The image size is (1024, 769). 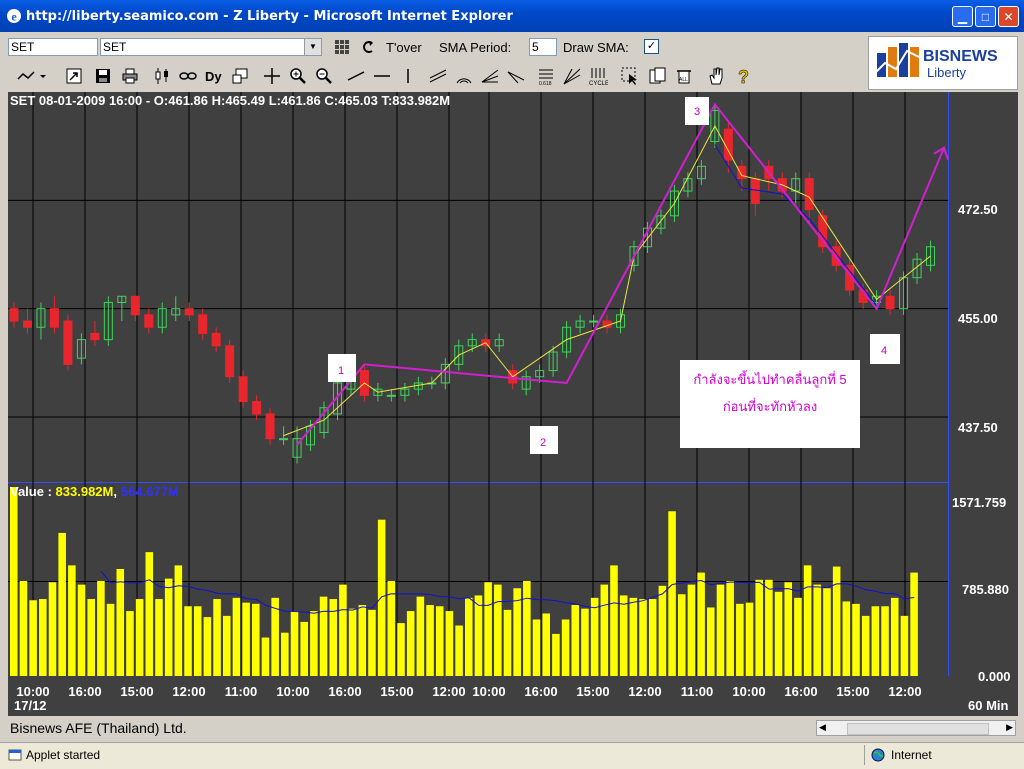 What do you see at coordinates (26, 76) in the screenshot?
I see `line-chart-icon` at bounding box center [26, 76].